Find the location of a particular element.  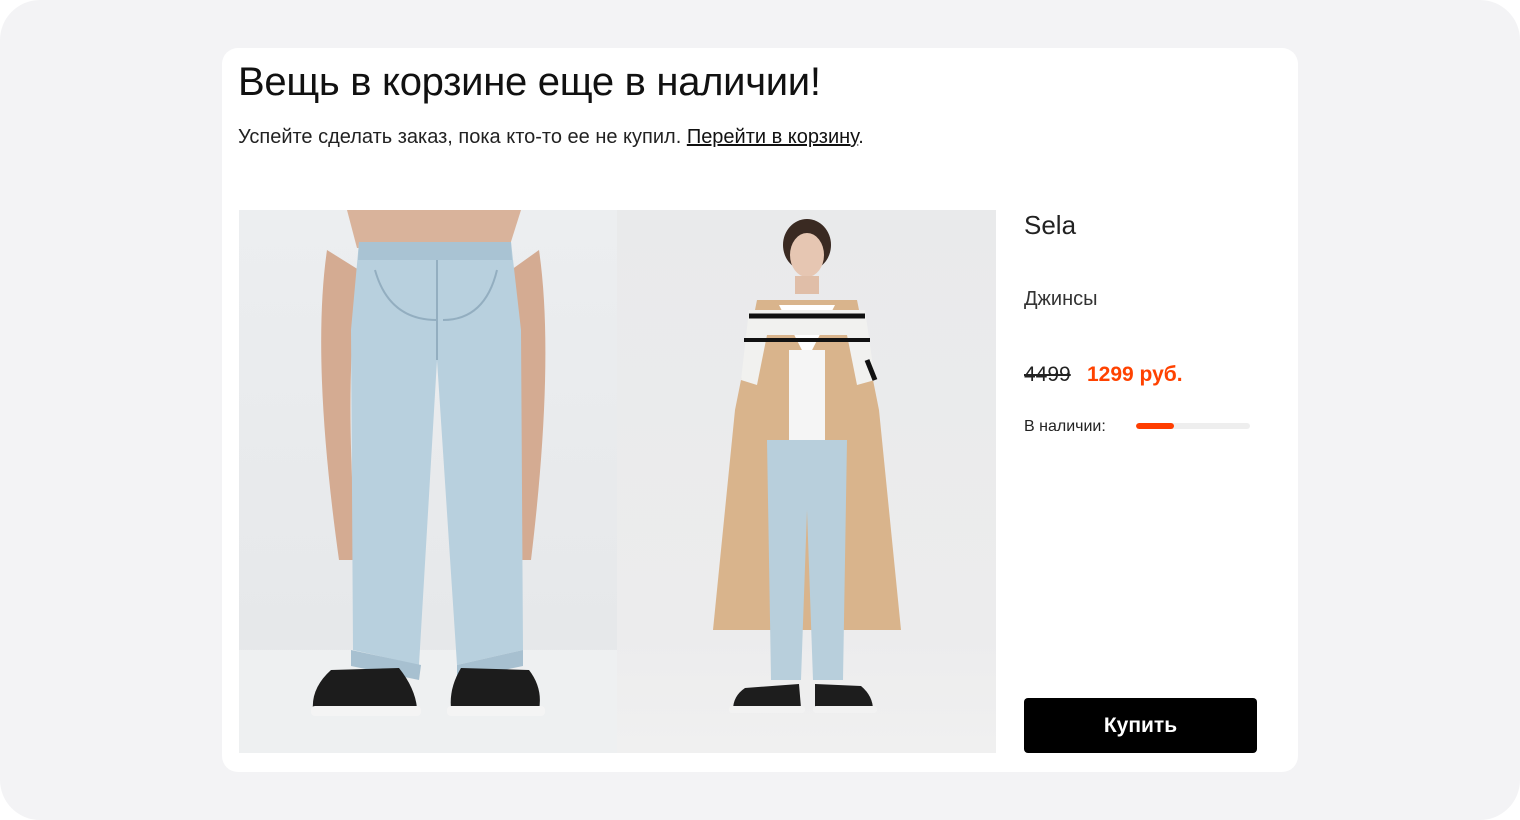

old-price: 4499 is located at coordinates (1047, 374).